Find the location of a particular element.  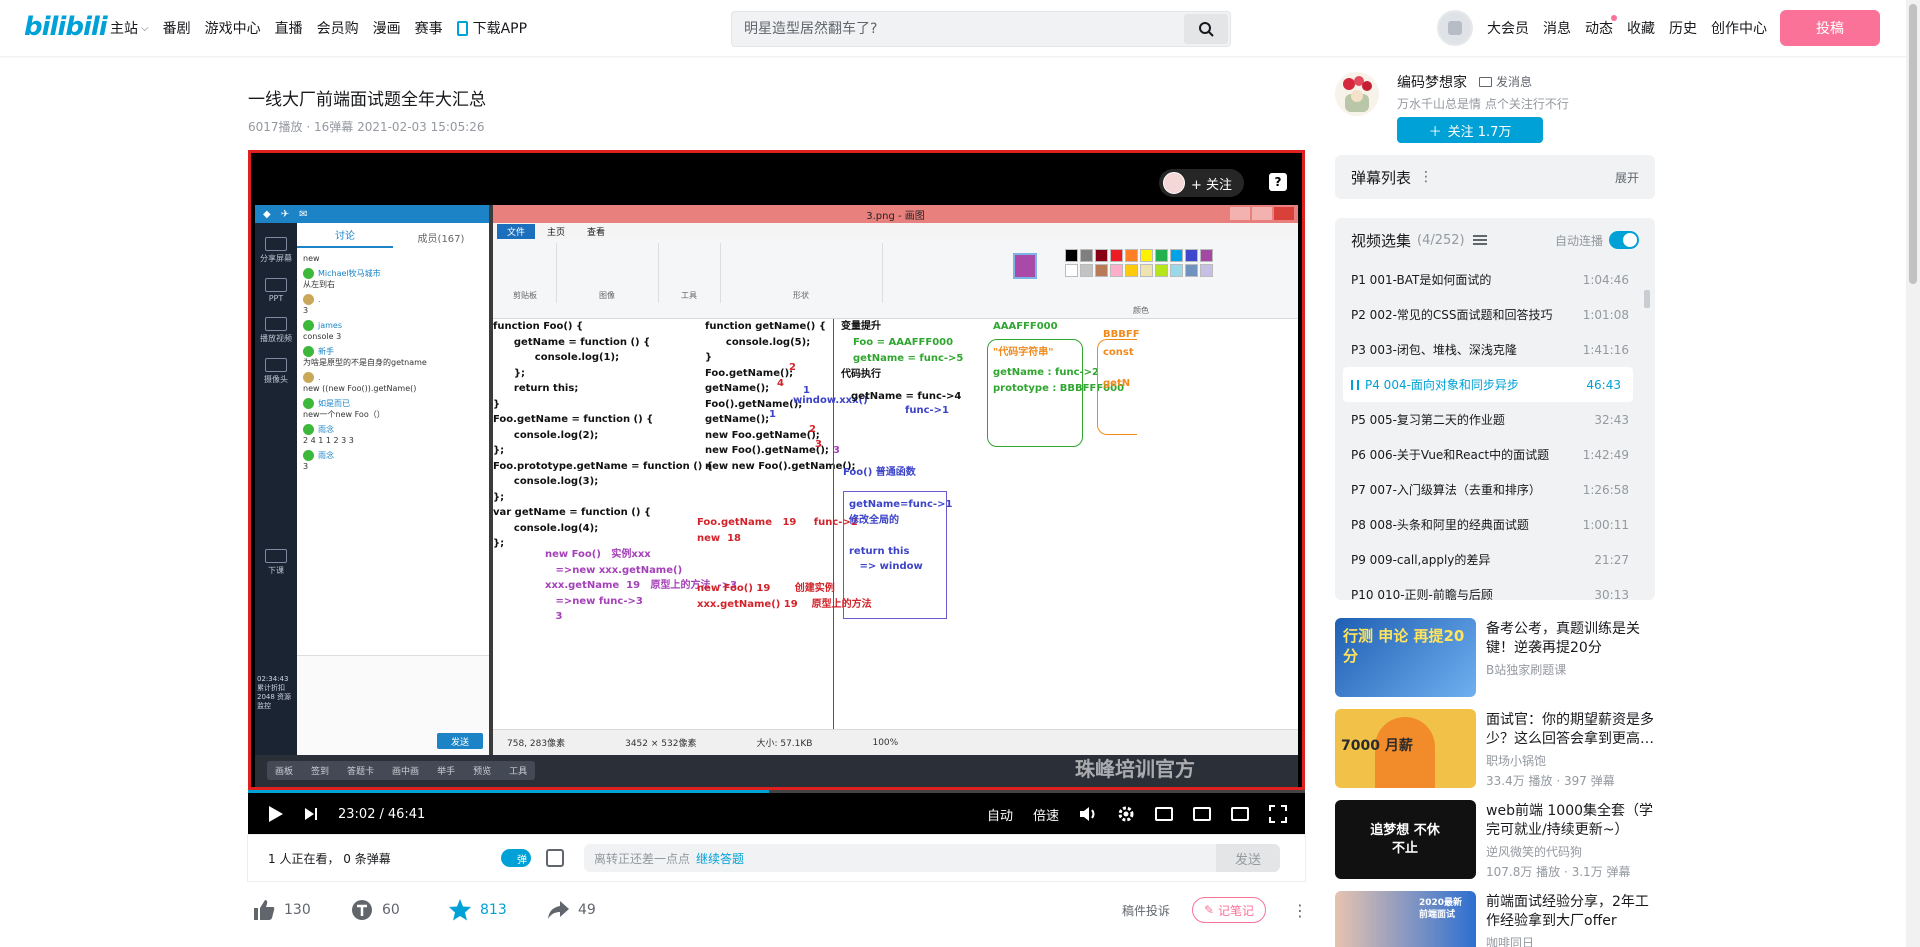

widescreen-icon is located at coordinates (1202, 814).